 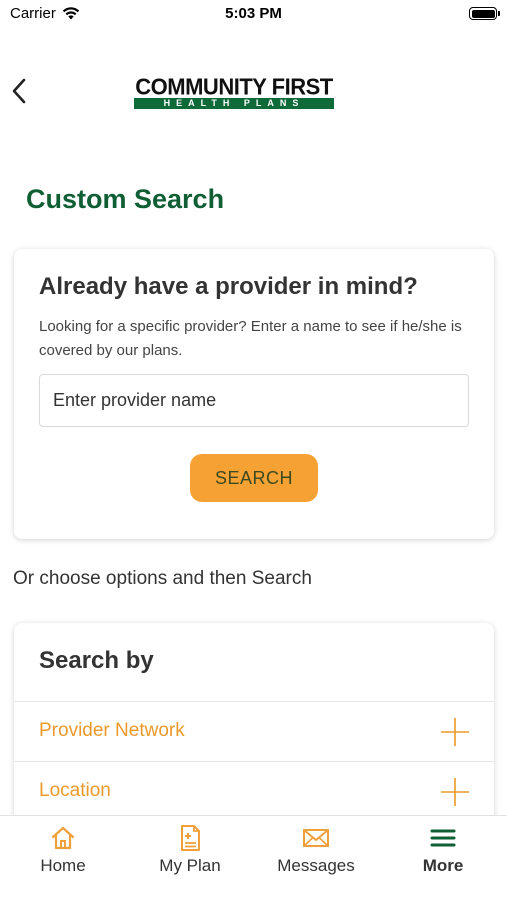 What do you see at coordinates (484, 13) in the screenshot?
I see `battery-icon` at bounding box center [484, 13].